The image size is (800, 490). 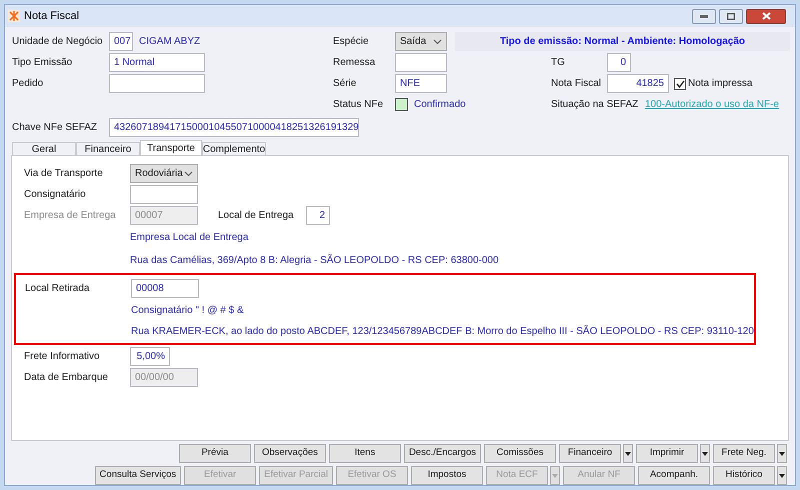 I want to click on action-button: Imprimir, so click(x=667, y=453).